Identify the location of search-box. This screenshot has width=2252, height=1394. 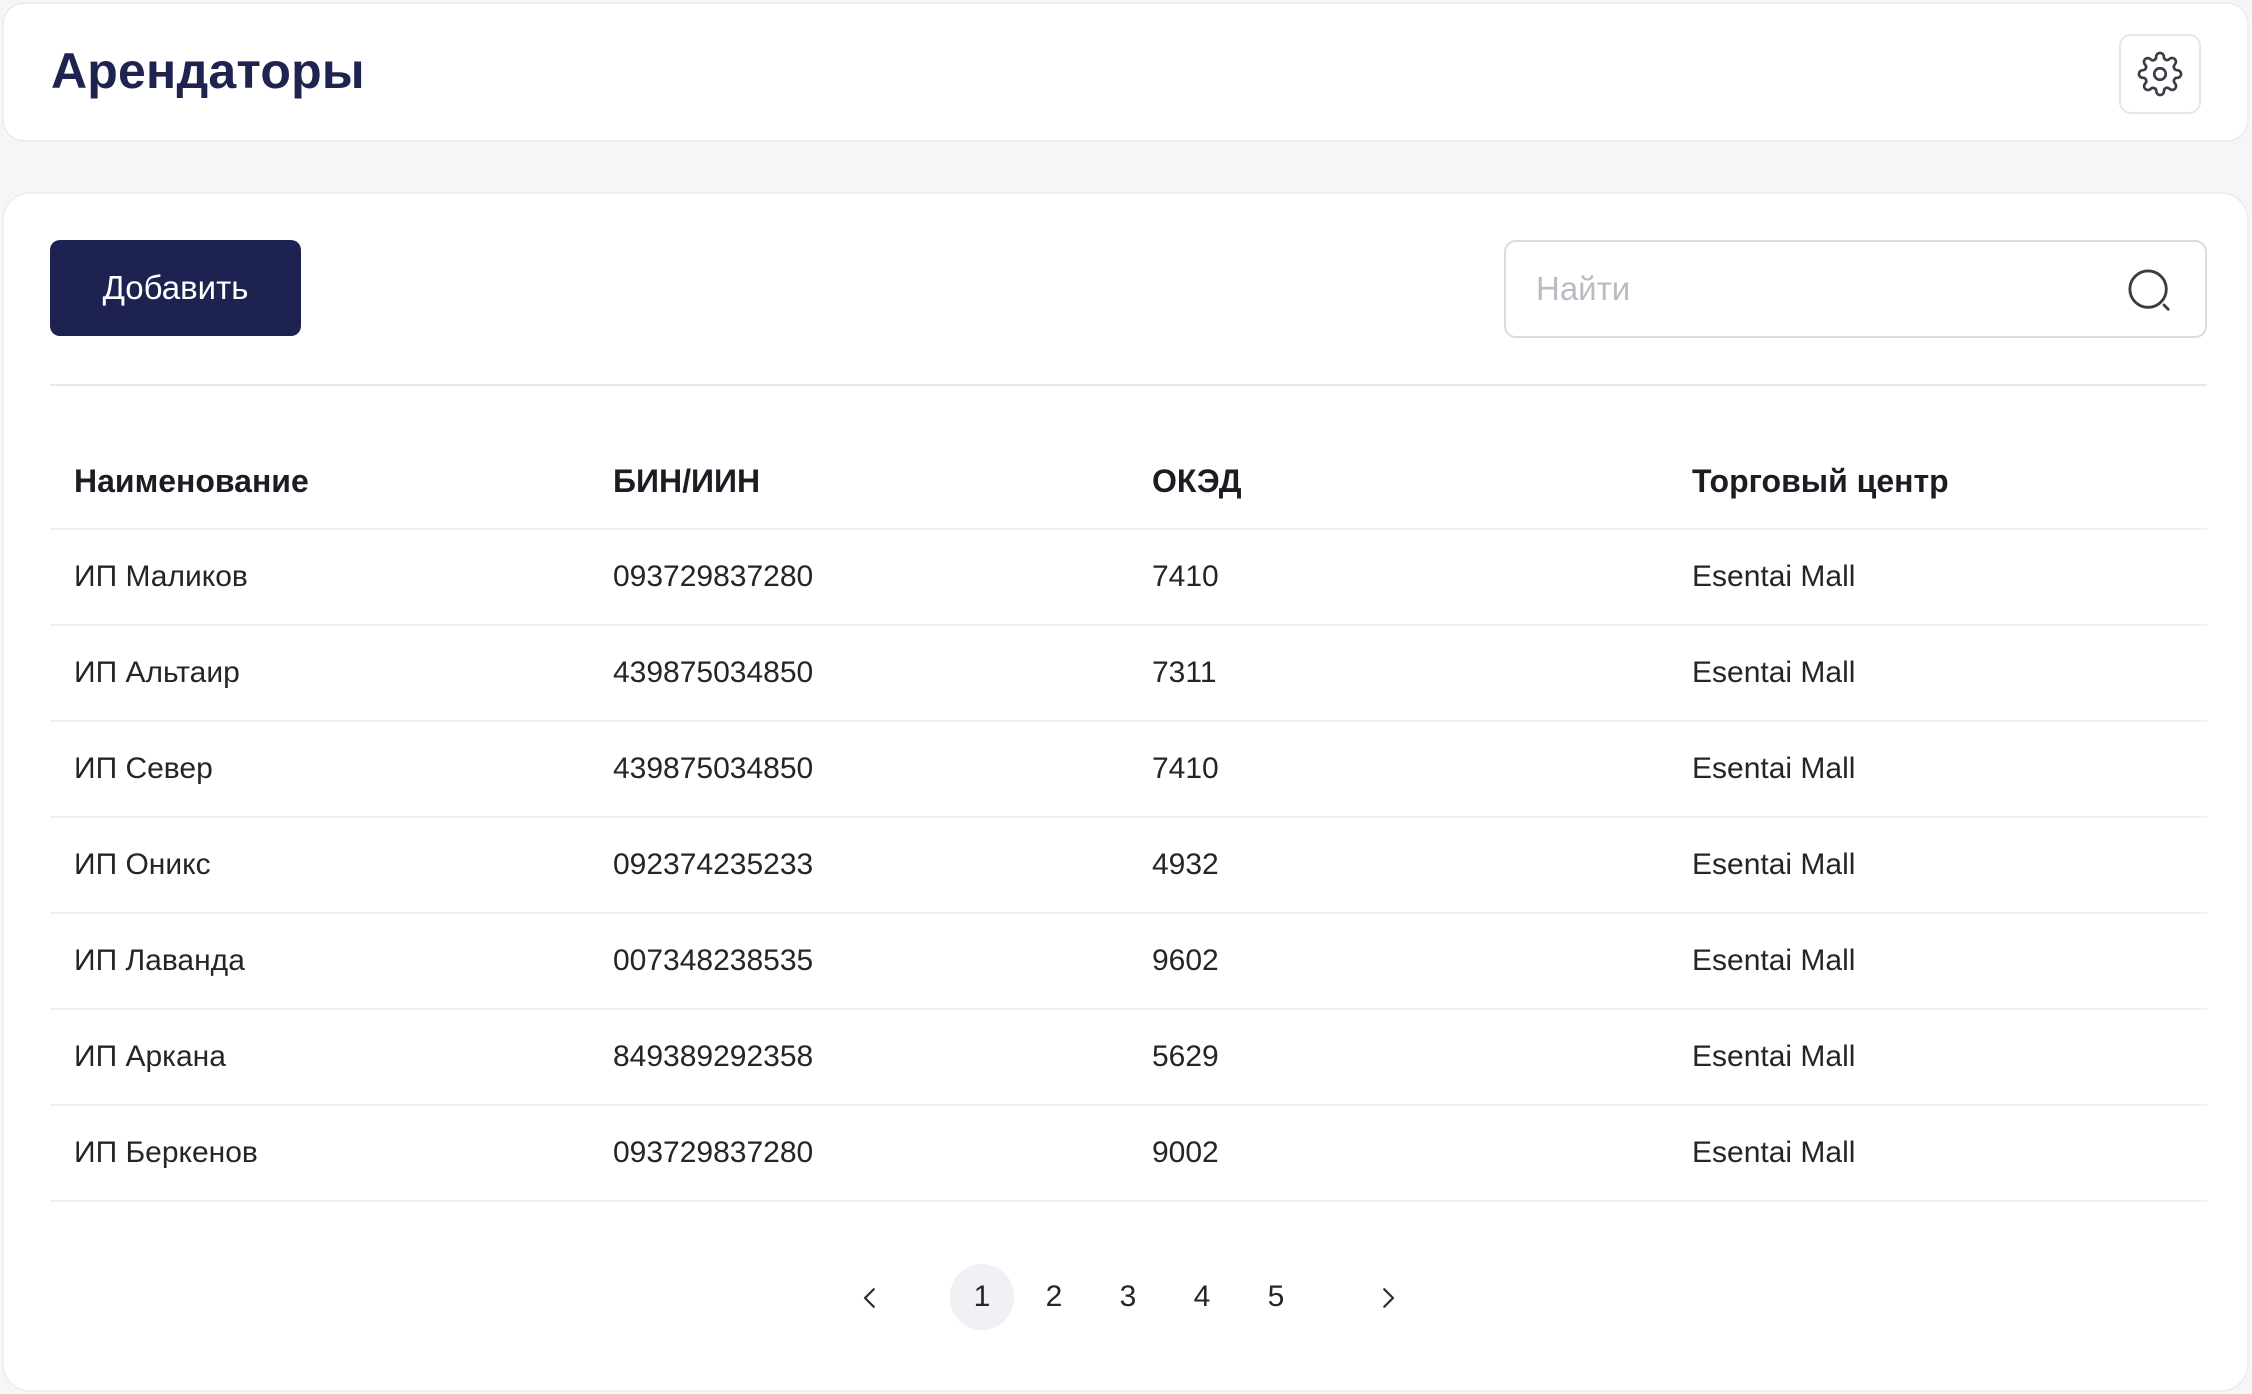
(1855, 289).